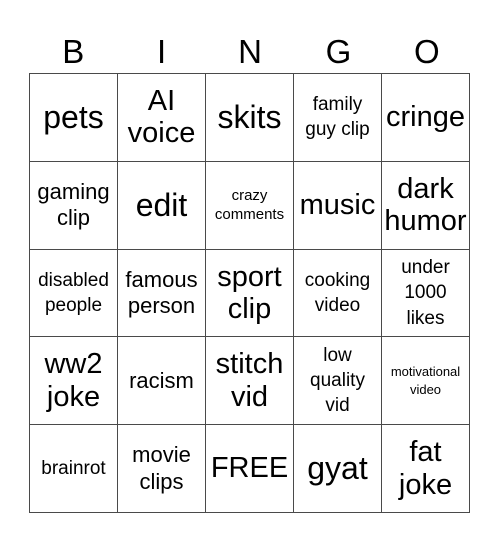  I want to click on bingo-cell: skits, so click(250, 118).